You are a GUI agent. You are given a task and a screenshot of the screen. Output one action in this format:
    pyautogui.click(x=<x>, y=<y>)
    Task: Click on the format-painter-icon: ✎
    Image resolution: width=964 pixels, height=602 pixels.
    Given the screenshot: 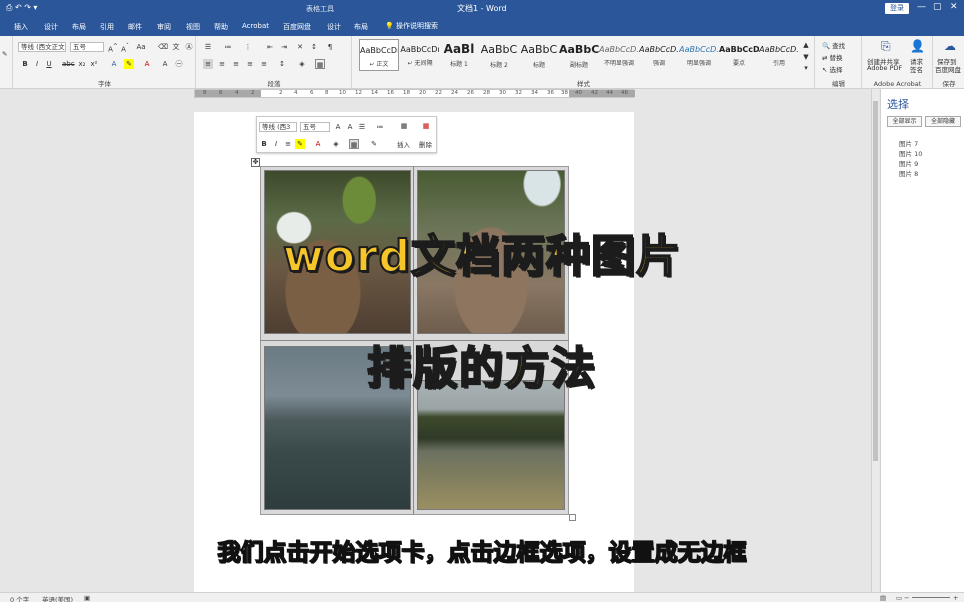 What is the action you would take?
    pyautogui.click(x=4, y=54)
    